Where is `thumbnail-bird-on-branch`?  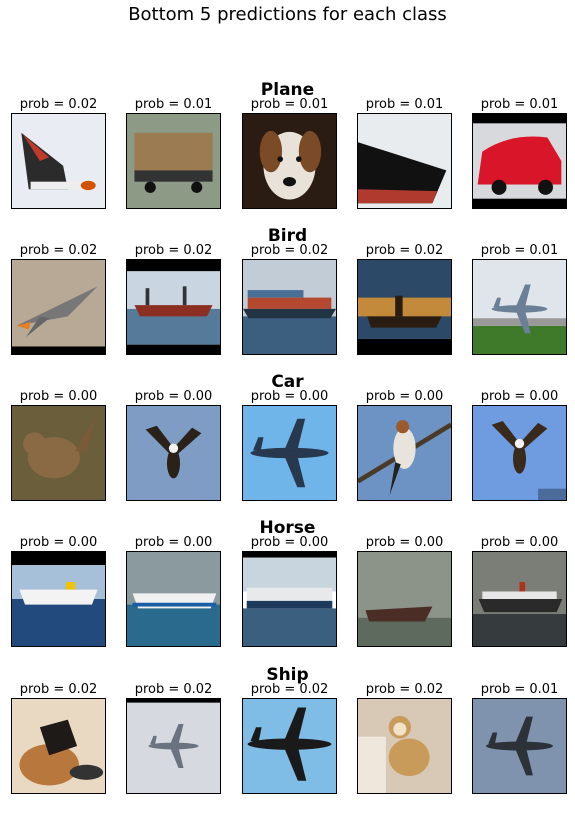
thumbnail-bird-on-branch is located at coordinates (404, 453).